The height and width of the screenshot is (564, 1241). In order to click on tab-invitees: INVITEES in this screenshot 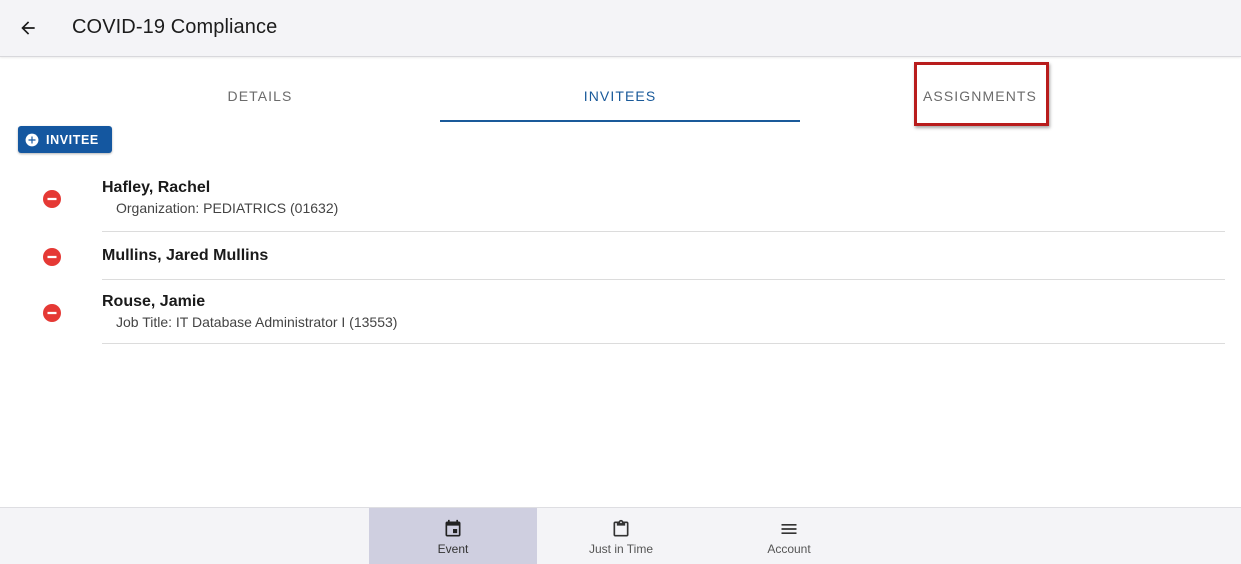, I will do `click(620, 96)`.